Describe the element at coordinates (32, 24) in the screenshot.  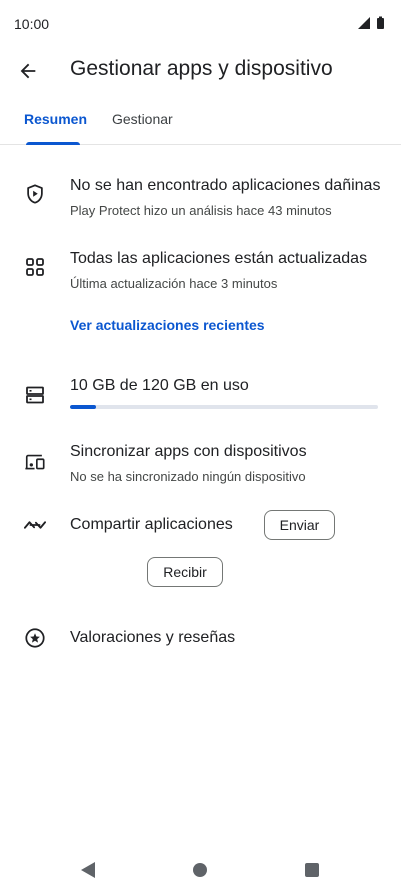
I see `status-time: 10:00` at that location.